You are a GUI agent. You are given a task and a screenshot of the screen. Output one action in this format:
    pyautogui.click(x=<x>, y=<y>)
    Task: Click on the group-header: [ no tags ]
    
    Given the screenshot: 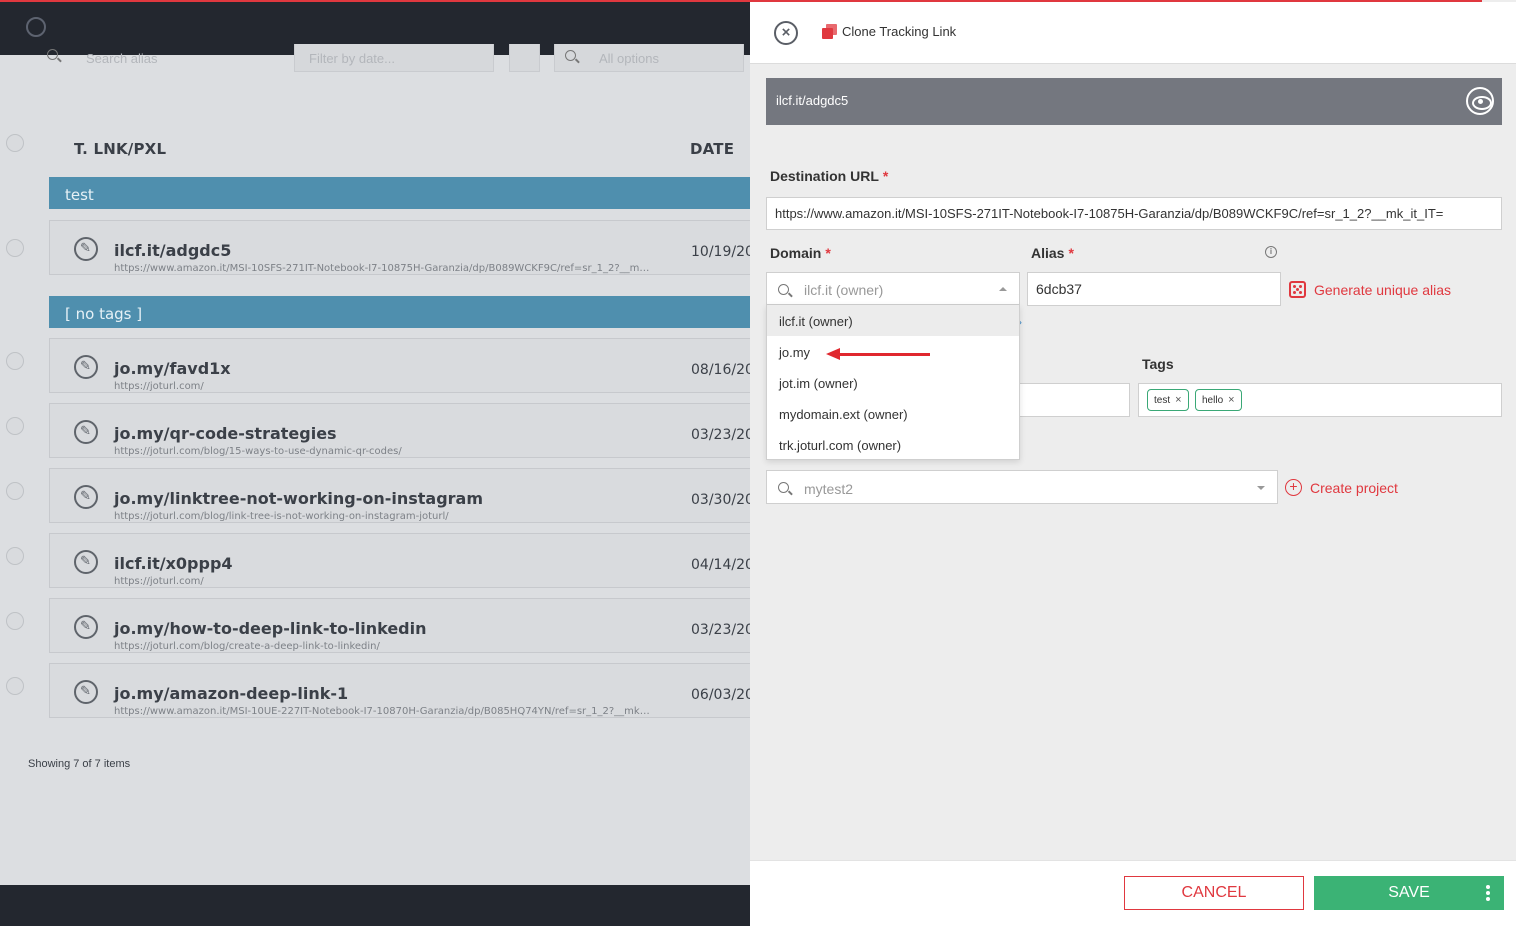 What is the action you would take?
    pyautogui.click(x=399, y=312)
    